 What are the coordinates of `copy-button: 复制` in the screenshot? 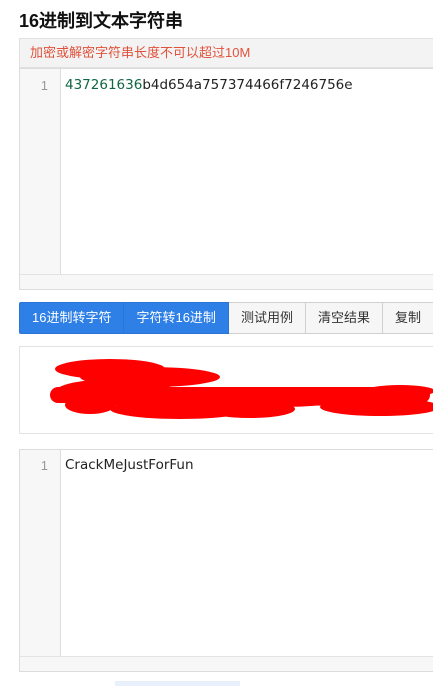 It's located at (407, 318).